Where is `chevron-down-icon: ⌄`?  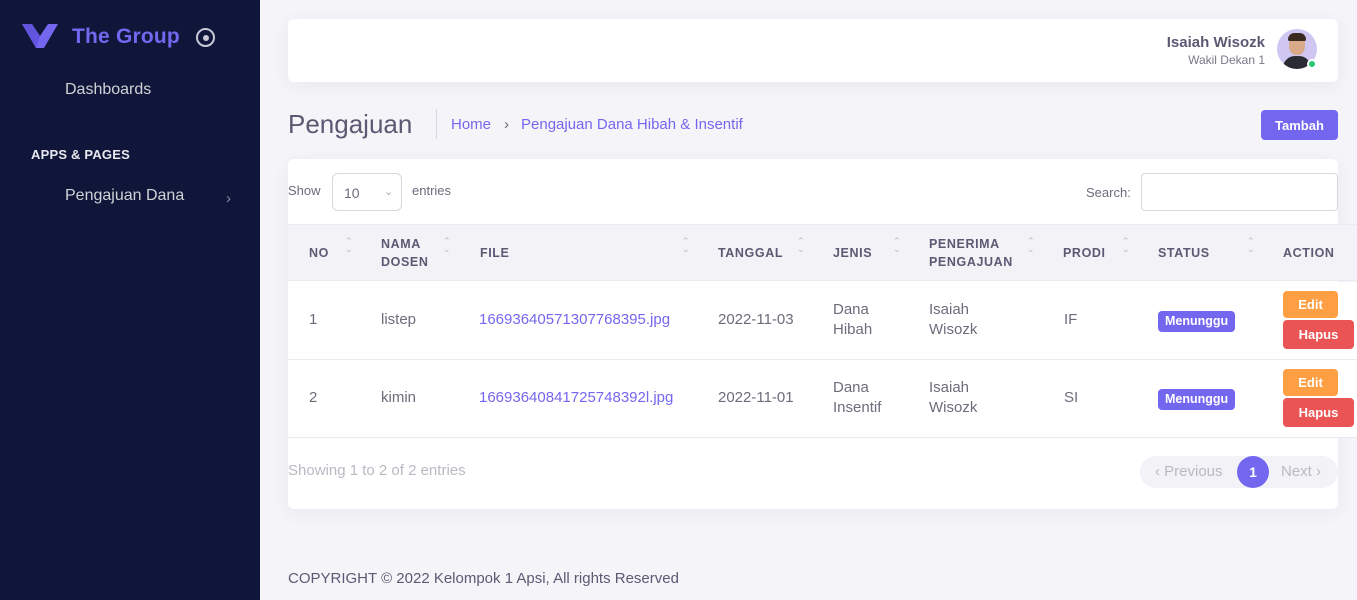 chevron-down-icon: ⌄ is located at coordinates (389, 192).